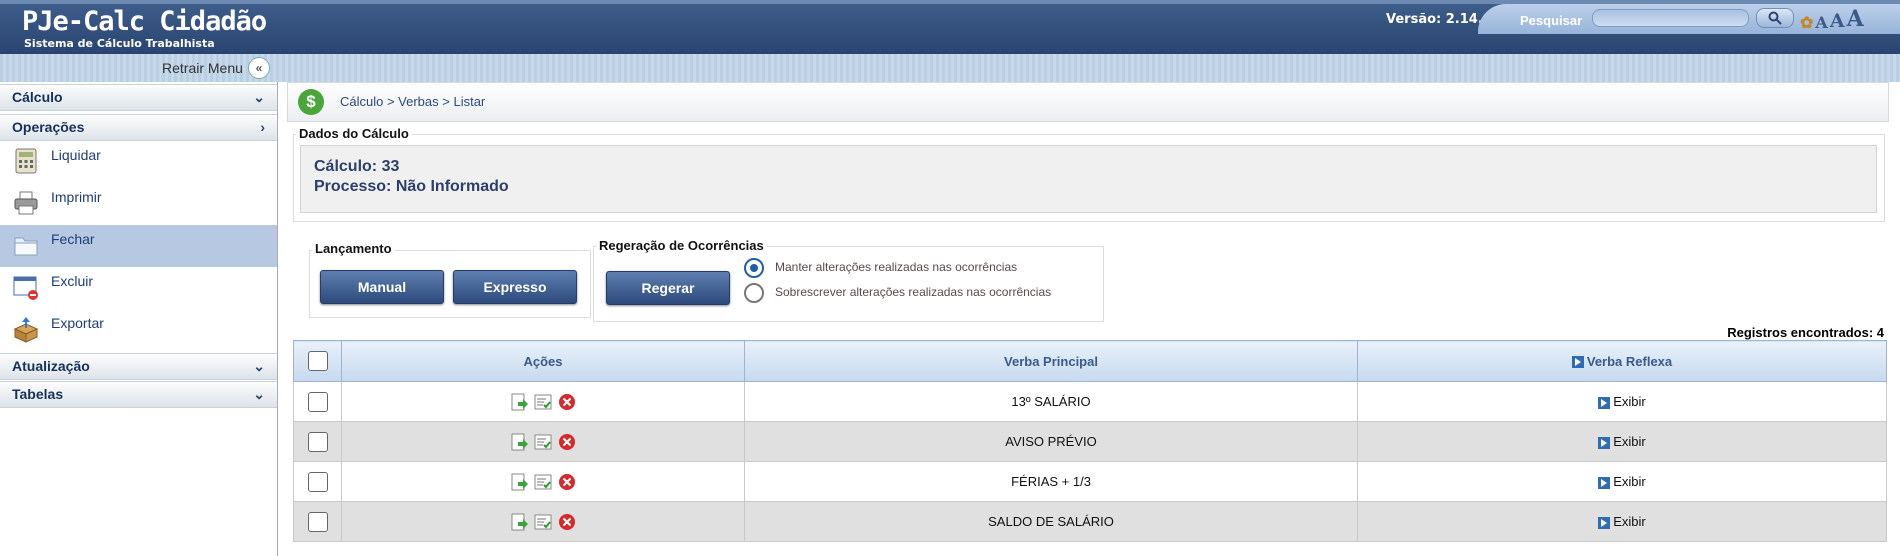 The height and width of the screenshot is (556, 1900). Describe the element at coordinates (1821, 22) in the screenshot. I see `font-decrease-icon: A` at that location.